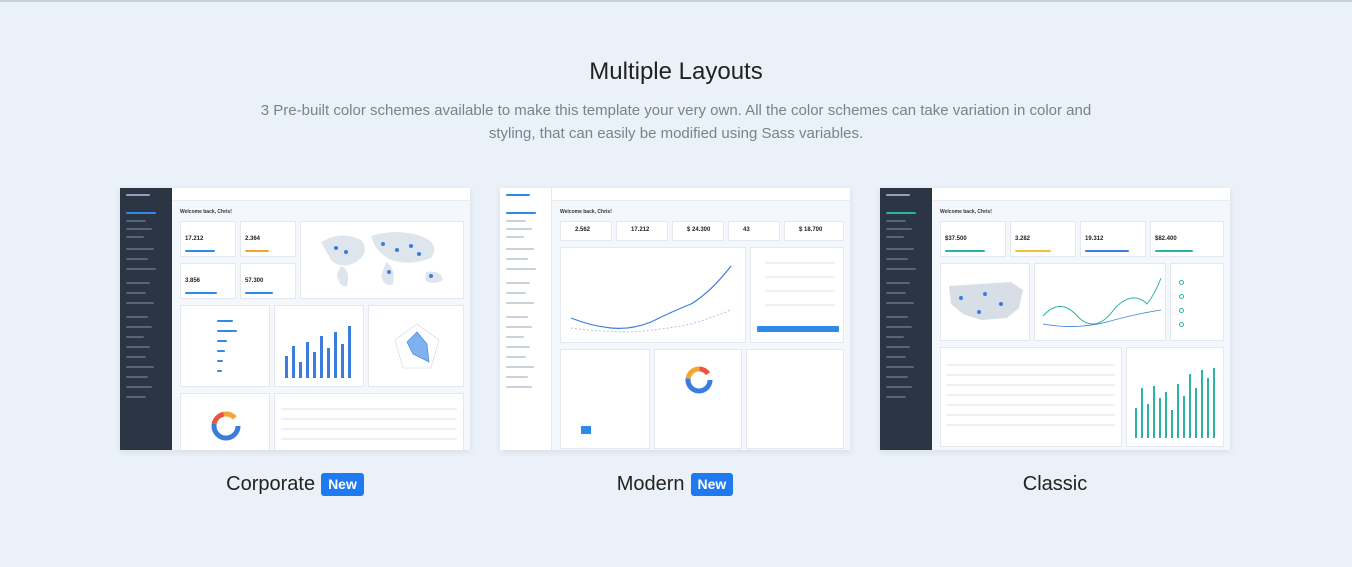 This screenshot has height=567, width=1352. I want to click on modern-caption: Modern New, so click(675, 484).